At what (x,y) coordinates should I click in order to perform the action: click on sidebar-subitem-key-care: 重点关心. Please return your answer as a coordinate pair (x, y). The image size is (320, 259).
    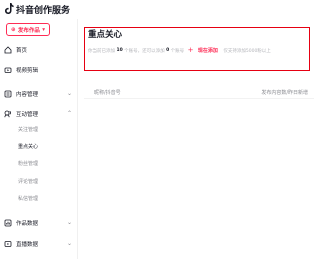
    Looking at the image, I should click on (39, 147).